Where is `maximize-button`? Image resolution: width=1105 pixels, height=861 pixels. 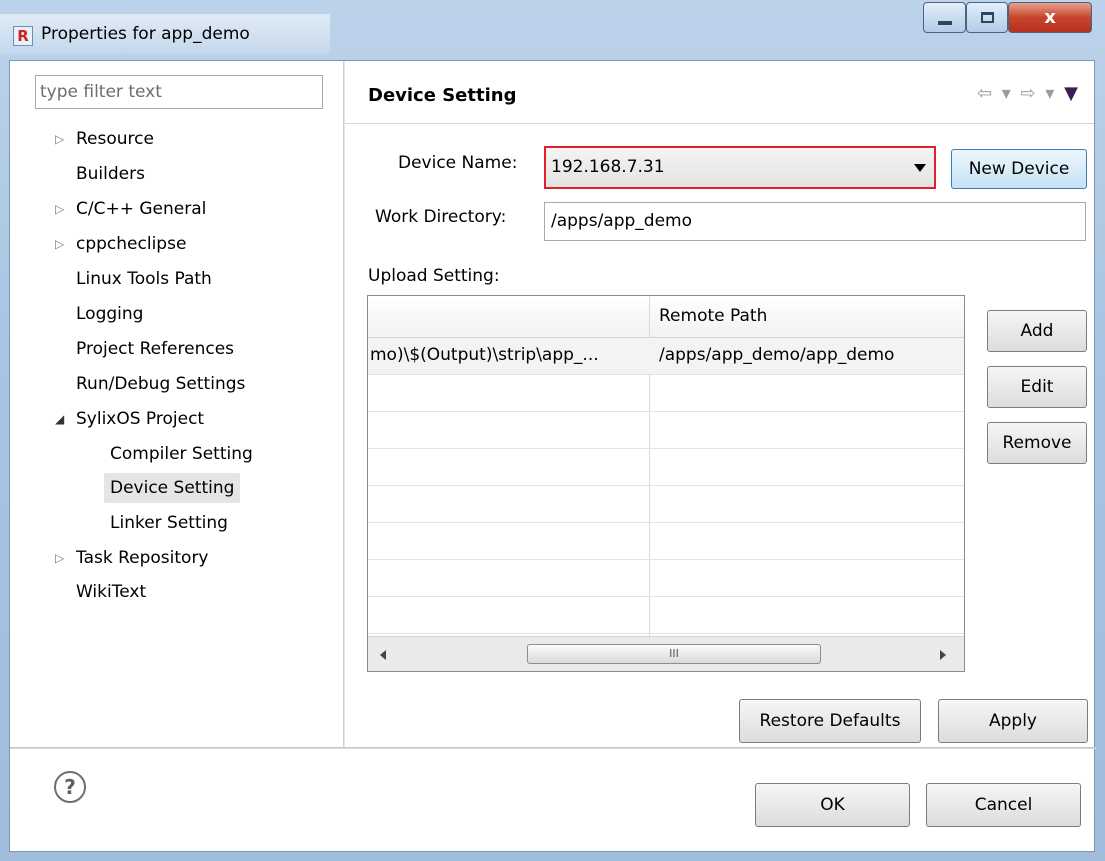
maximize-button is located at coordinates (987, 17).